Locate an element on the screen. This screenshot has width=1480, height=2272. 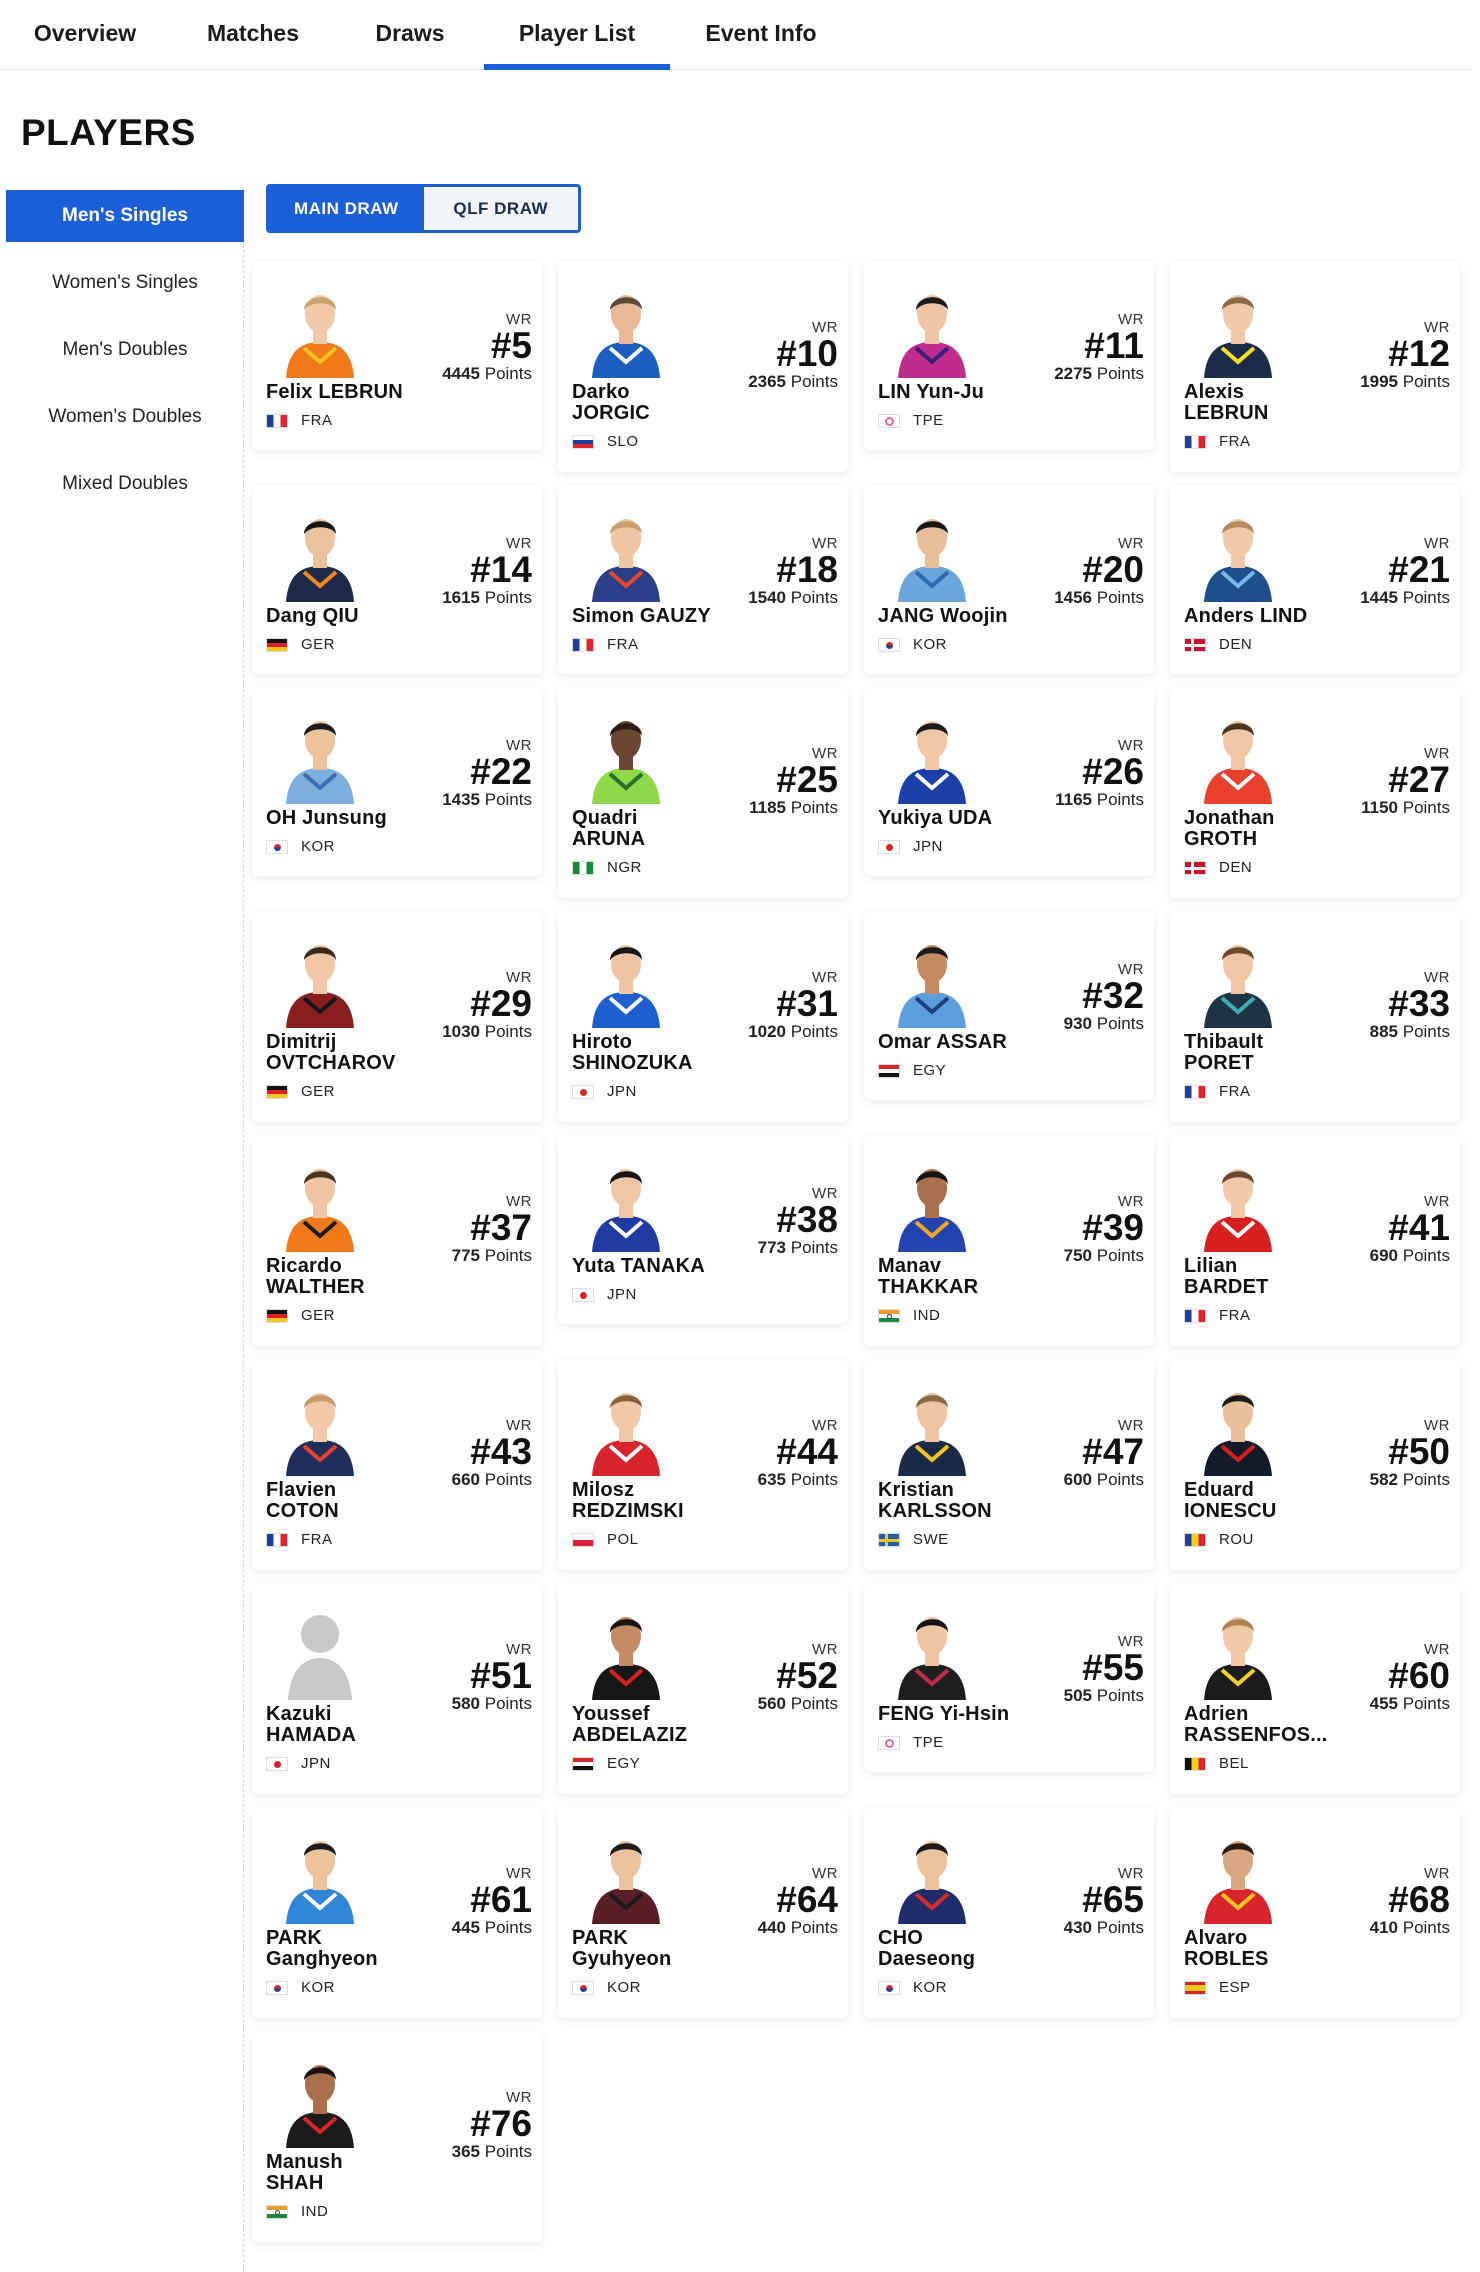
main-draw-button: MAIN DRAW is located at coordinates (346, 208).